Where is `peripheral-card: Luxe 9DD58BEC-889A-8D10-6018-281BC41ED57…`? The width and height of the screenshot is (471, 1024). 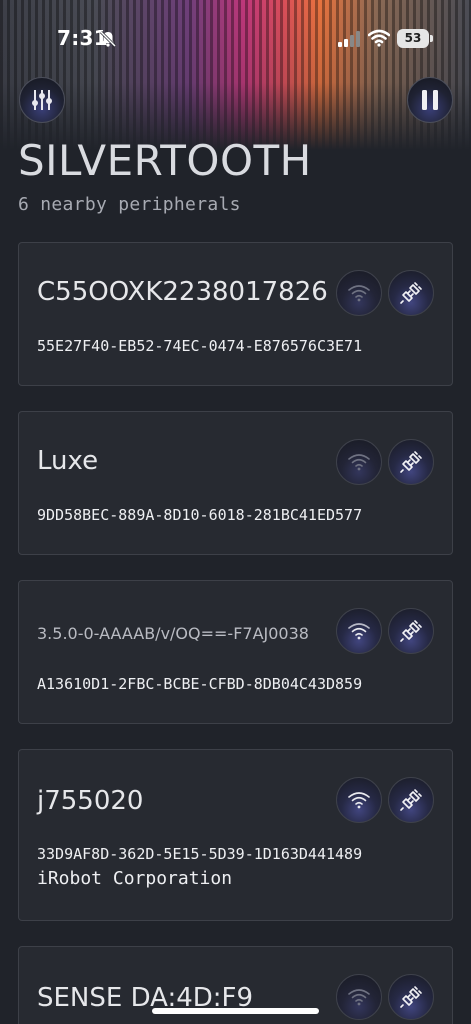 peripheral-card: Luxe 9DD58BEC-889A-8D10-6018-281BC41ED57… is located at coordinates (235, 483).